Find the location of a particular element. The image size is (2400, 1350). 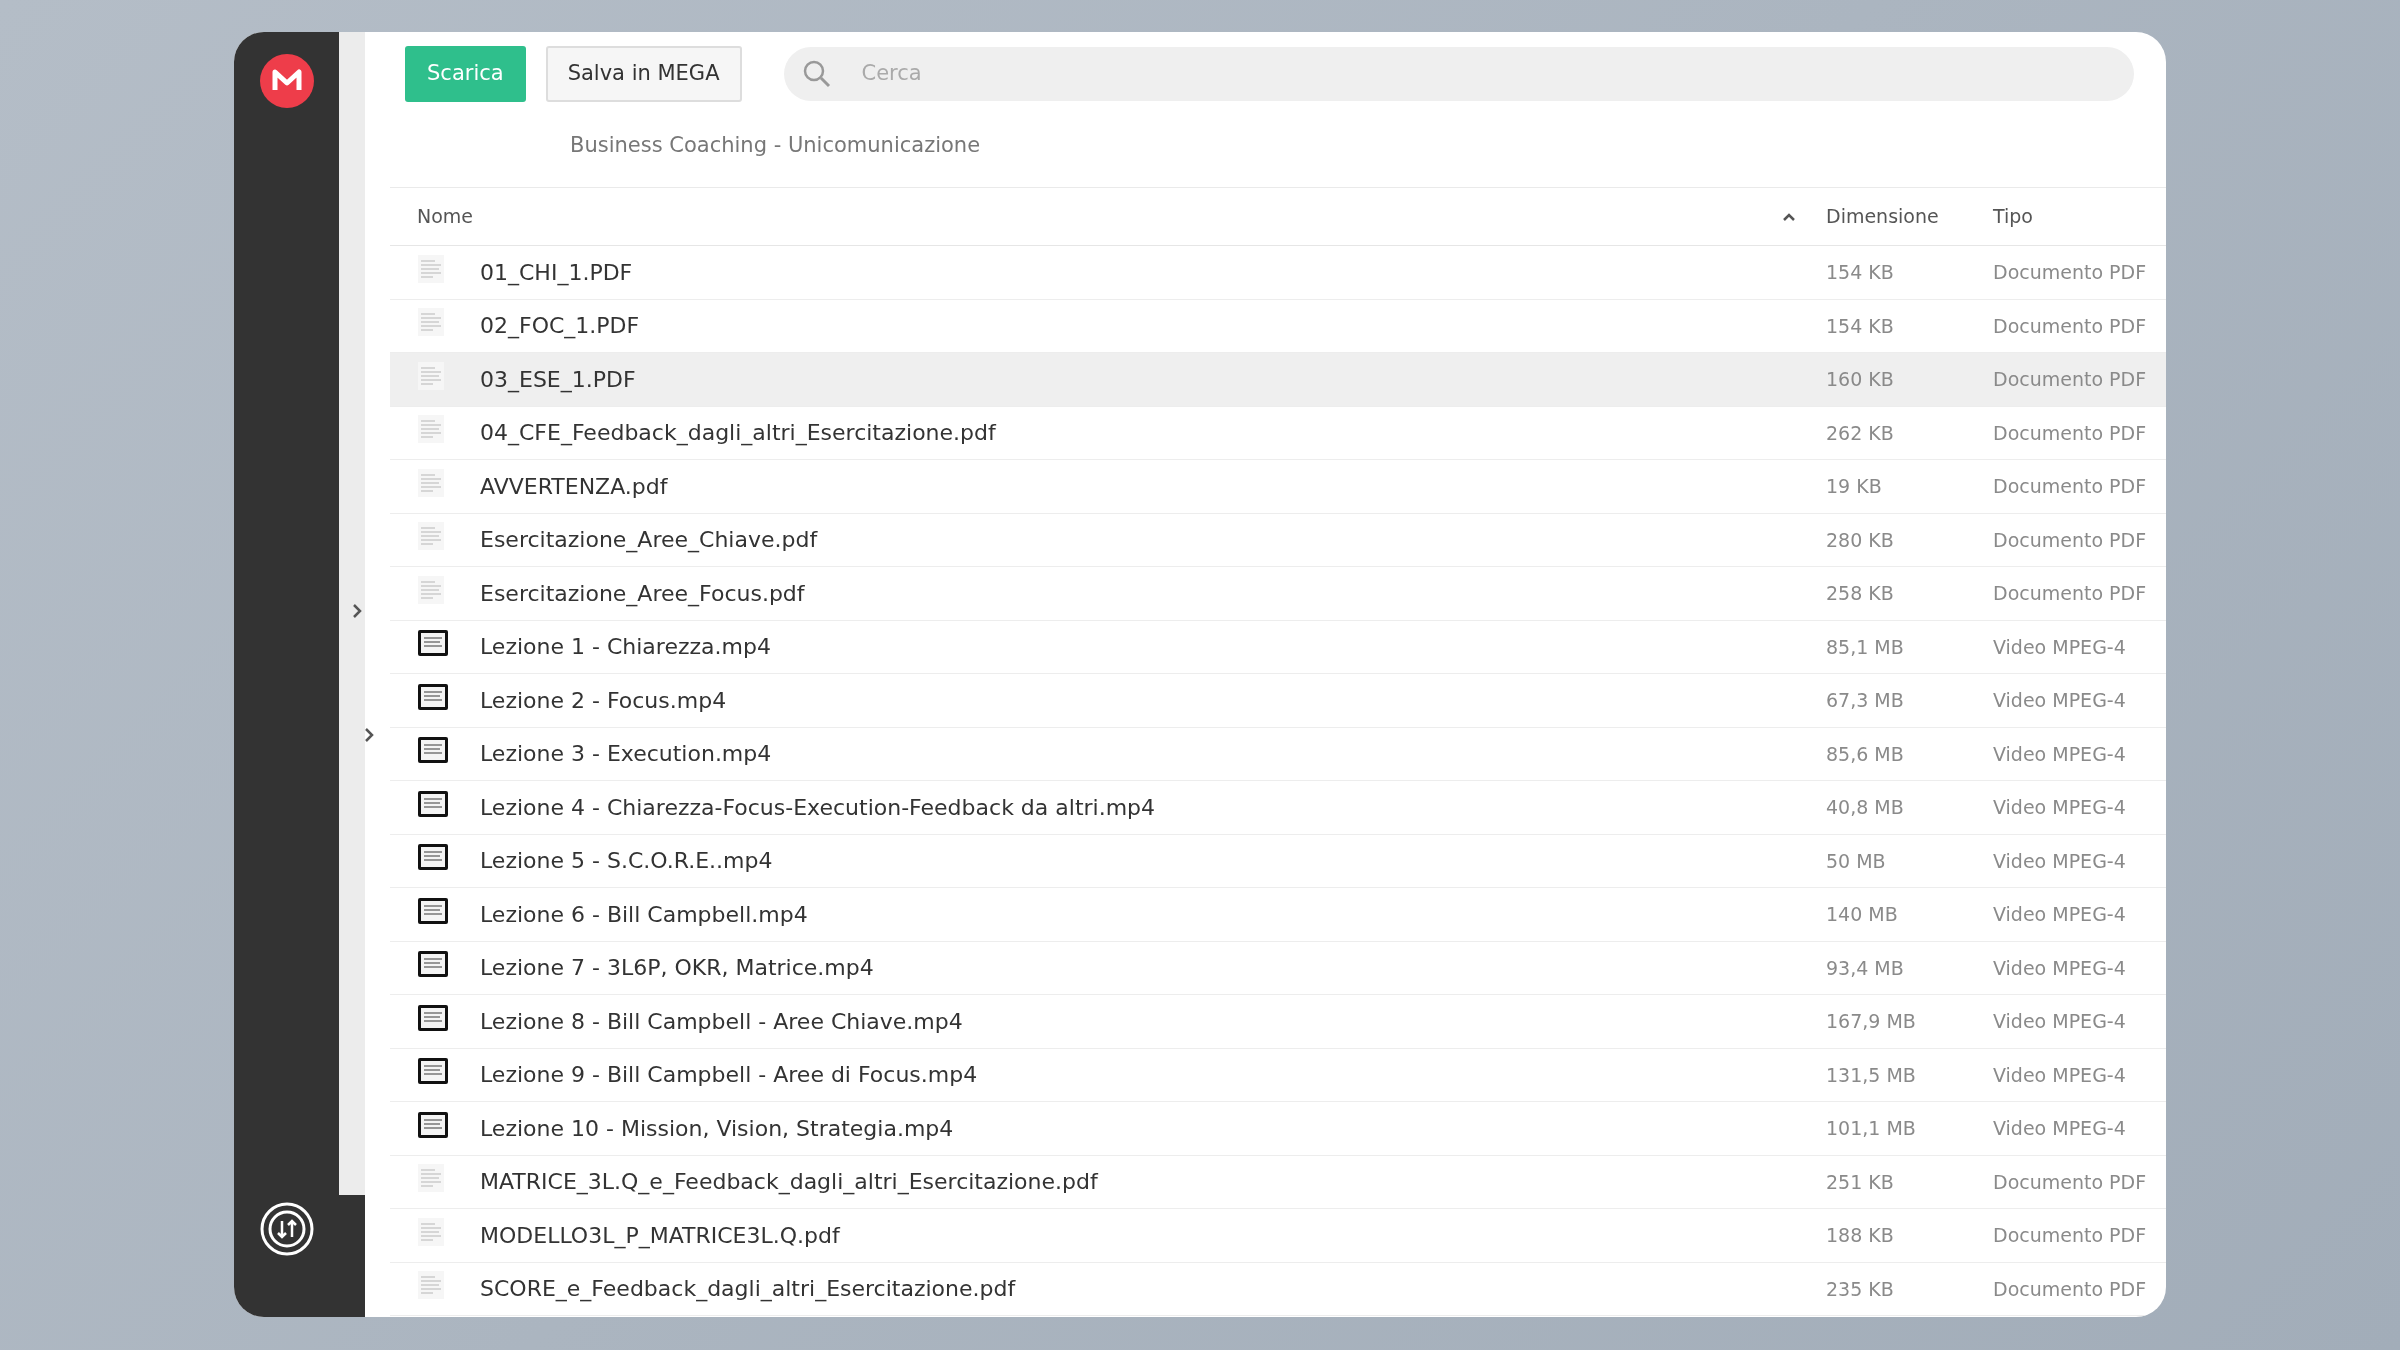

file-size: 140 MB is located at coordinates (1862, 914).